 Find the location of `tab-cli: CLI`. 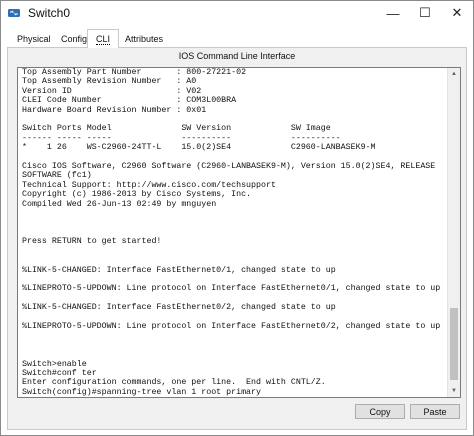

tab-cli: CLI is located at coordinates (103, 39).